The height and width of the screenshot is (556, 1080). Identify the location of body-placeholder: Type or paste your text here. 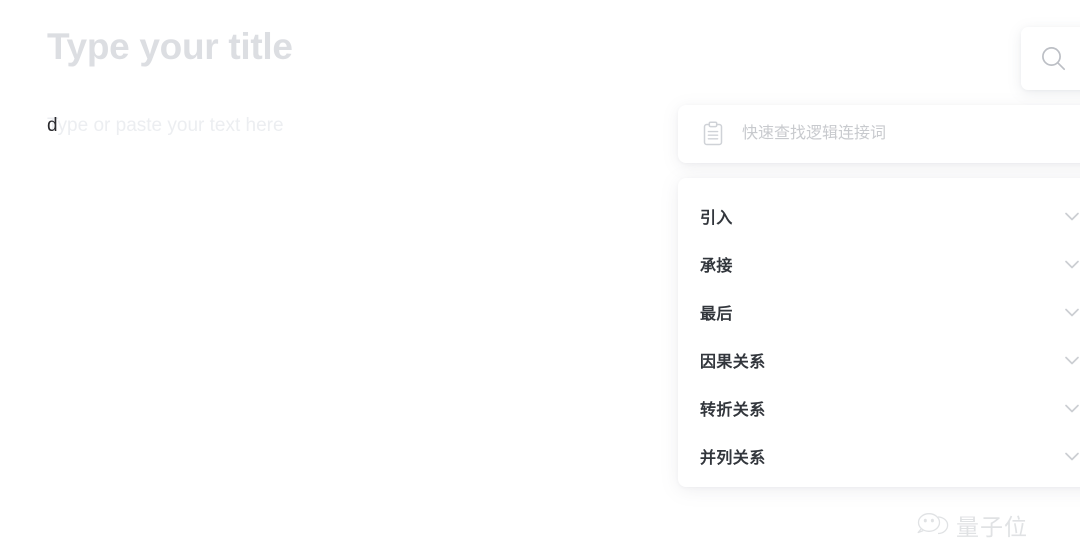
(165, 125).